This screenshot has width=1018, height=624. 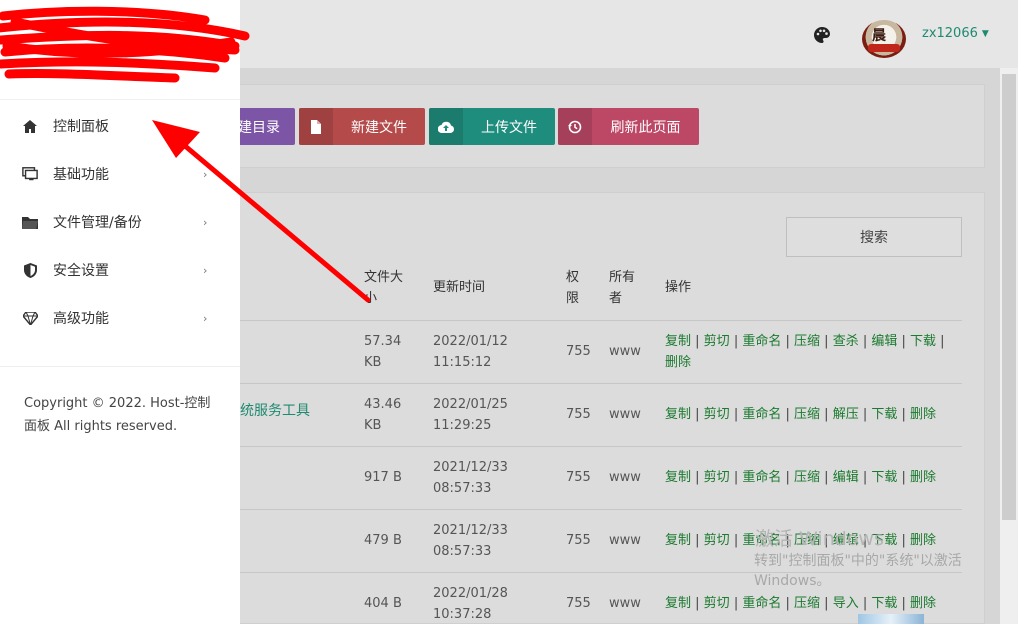 What do you see at coordinates (81, 271) in the screenshot?
I see `sidebar-item-label: 安全设置` at bounding box center [81, 271].